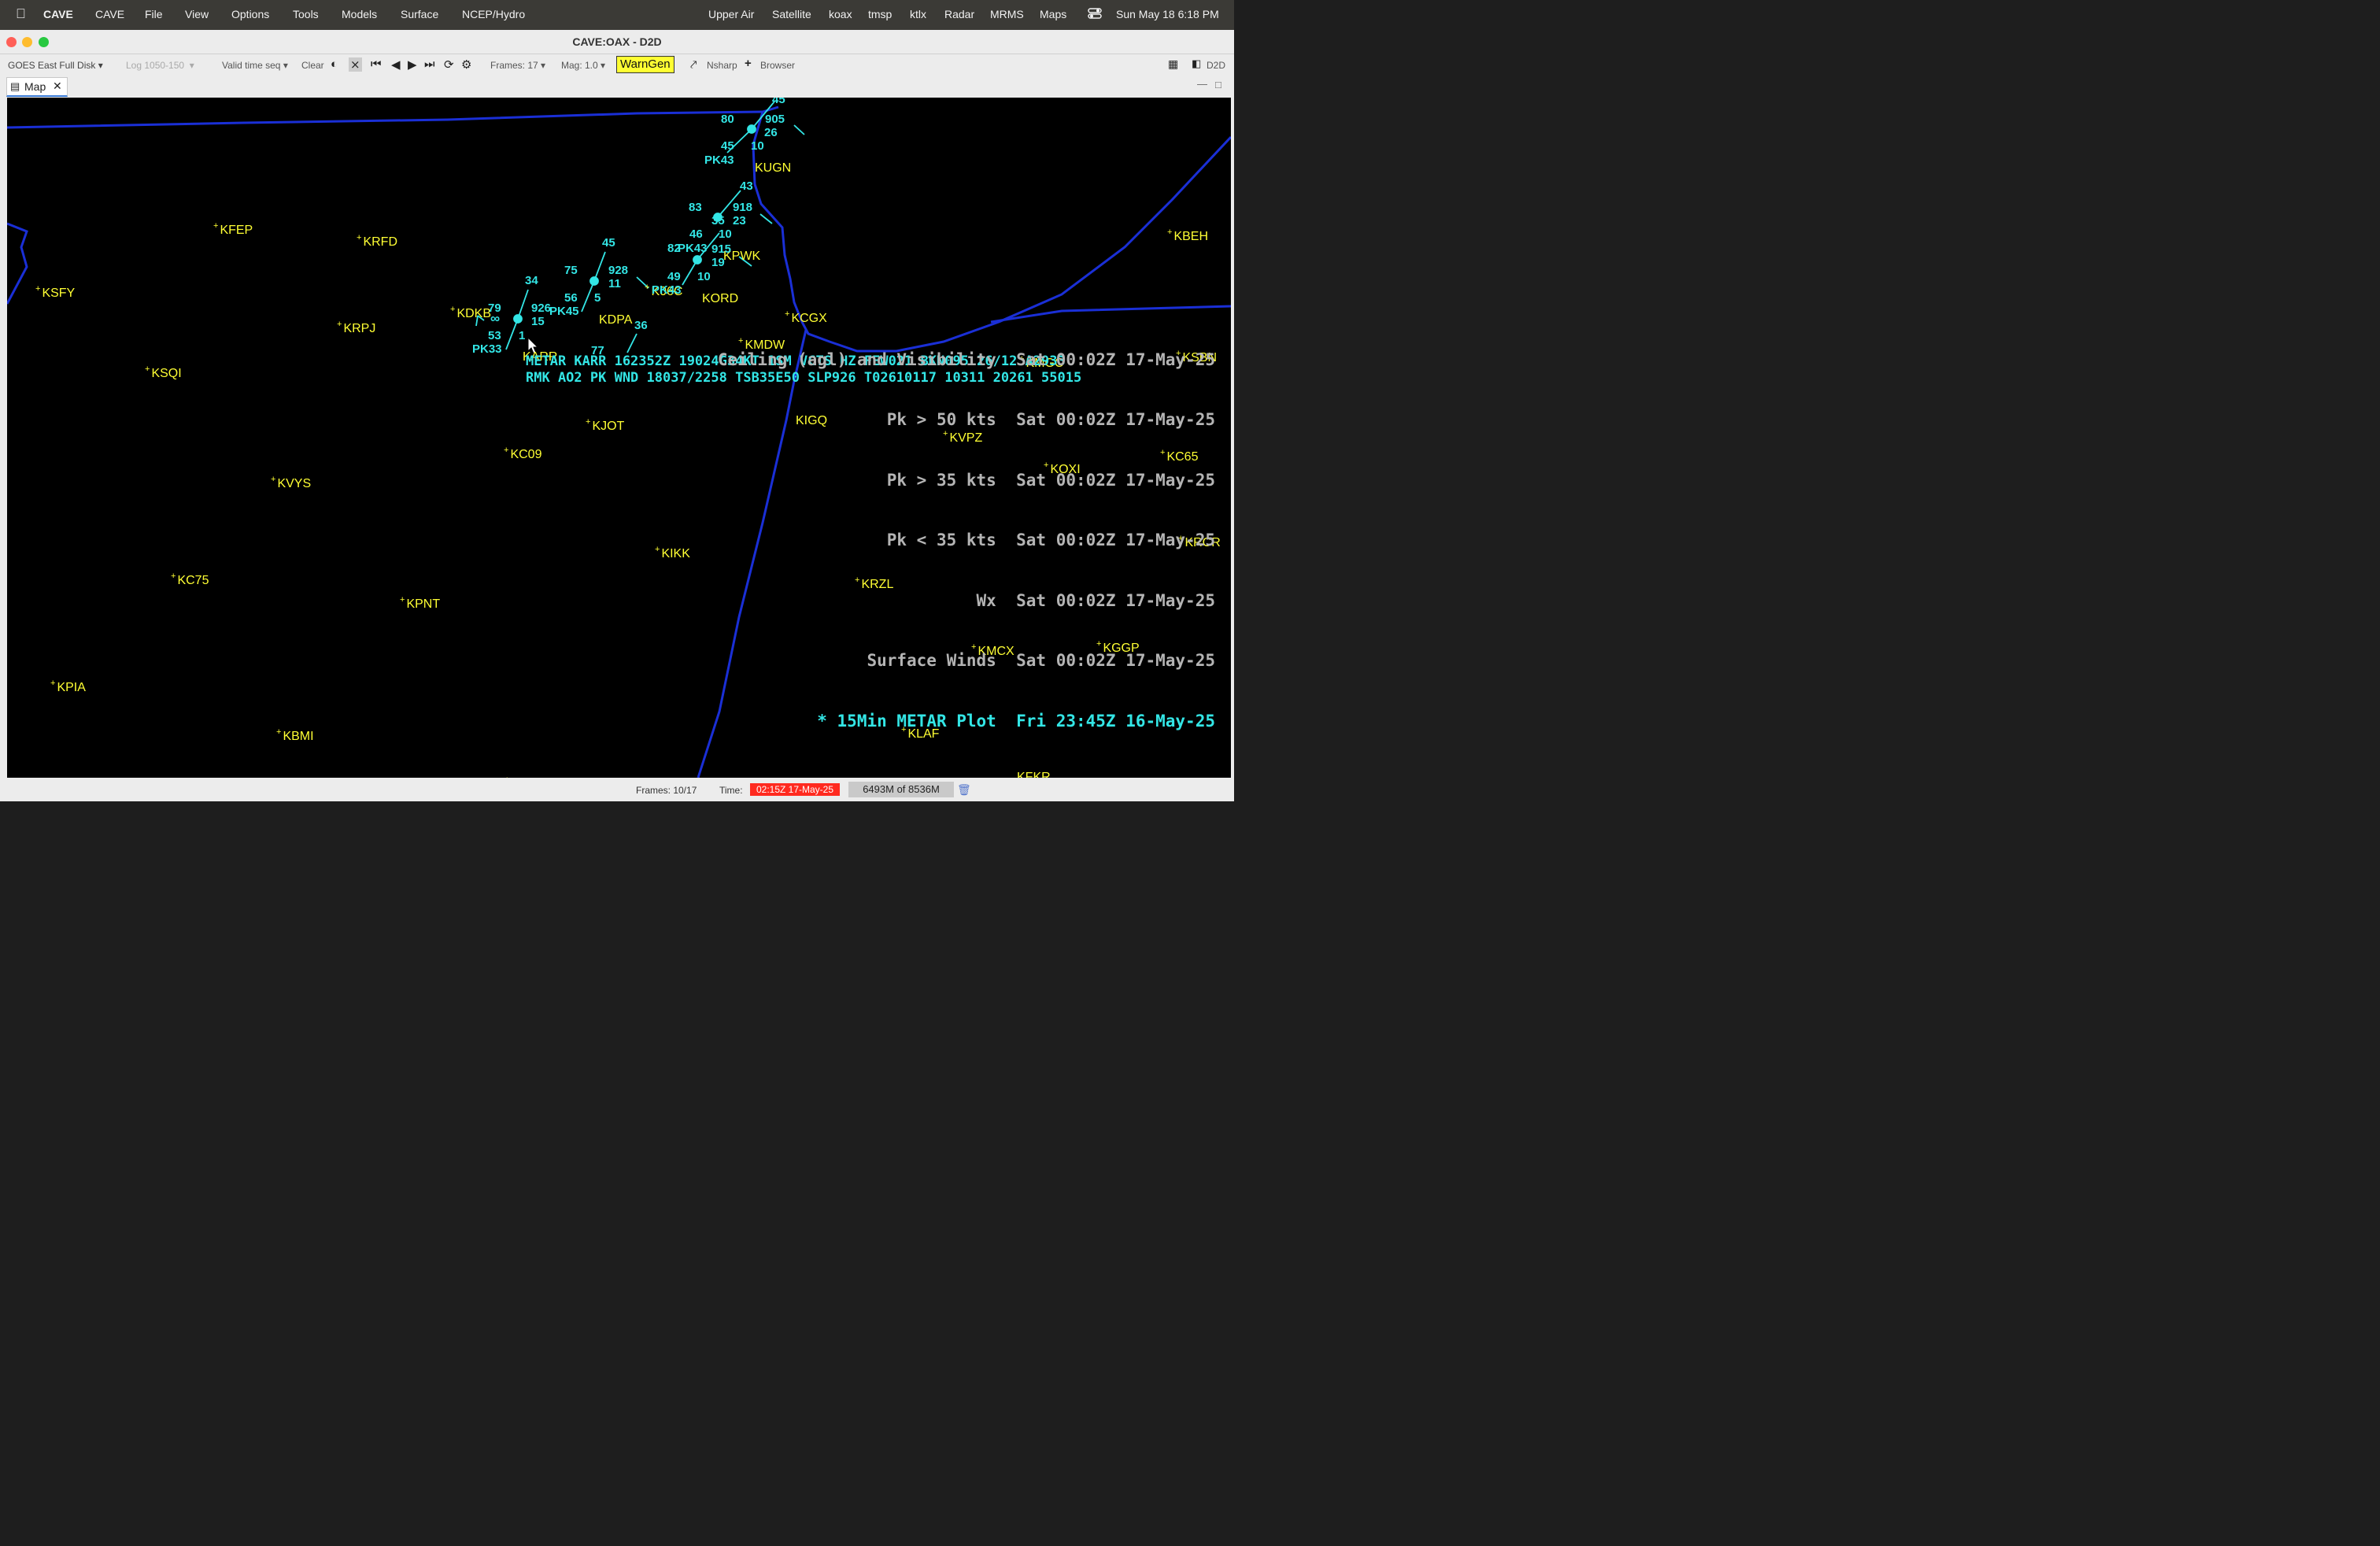  What do you see at coordinates (306, 14) in the screenshot?
I see `menu-tools: Tools` at bounding box center [306, 14].